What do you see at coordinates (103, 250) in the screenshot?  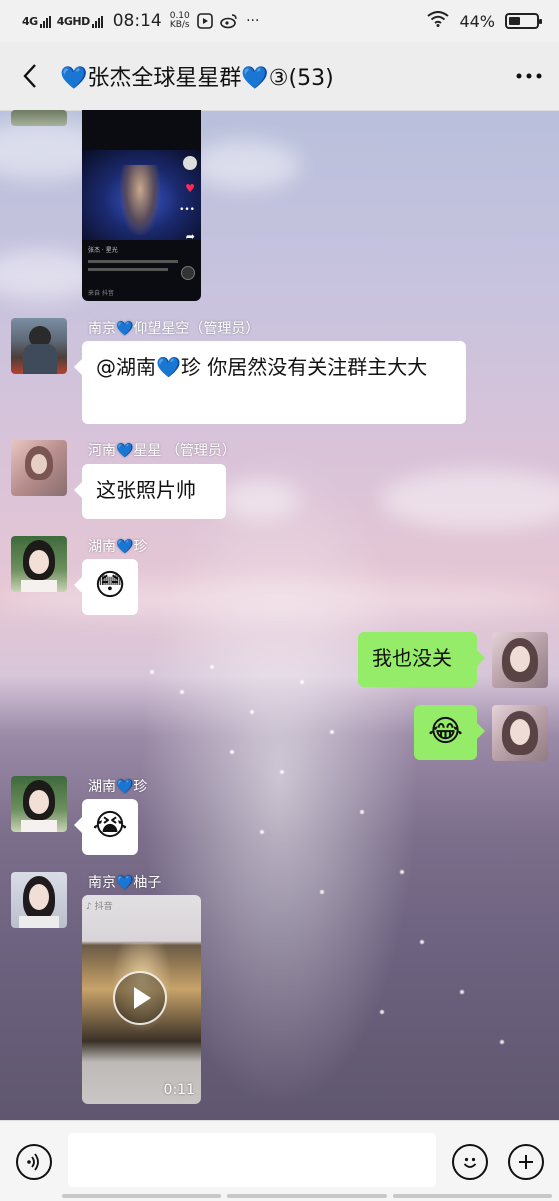 I see `thumb-caption: 张杰 · 星光` at bounding box center [103, 250].